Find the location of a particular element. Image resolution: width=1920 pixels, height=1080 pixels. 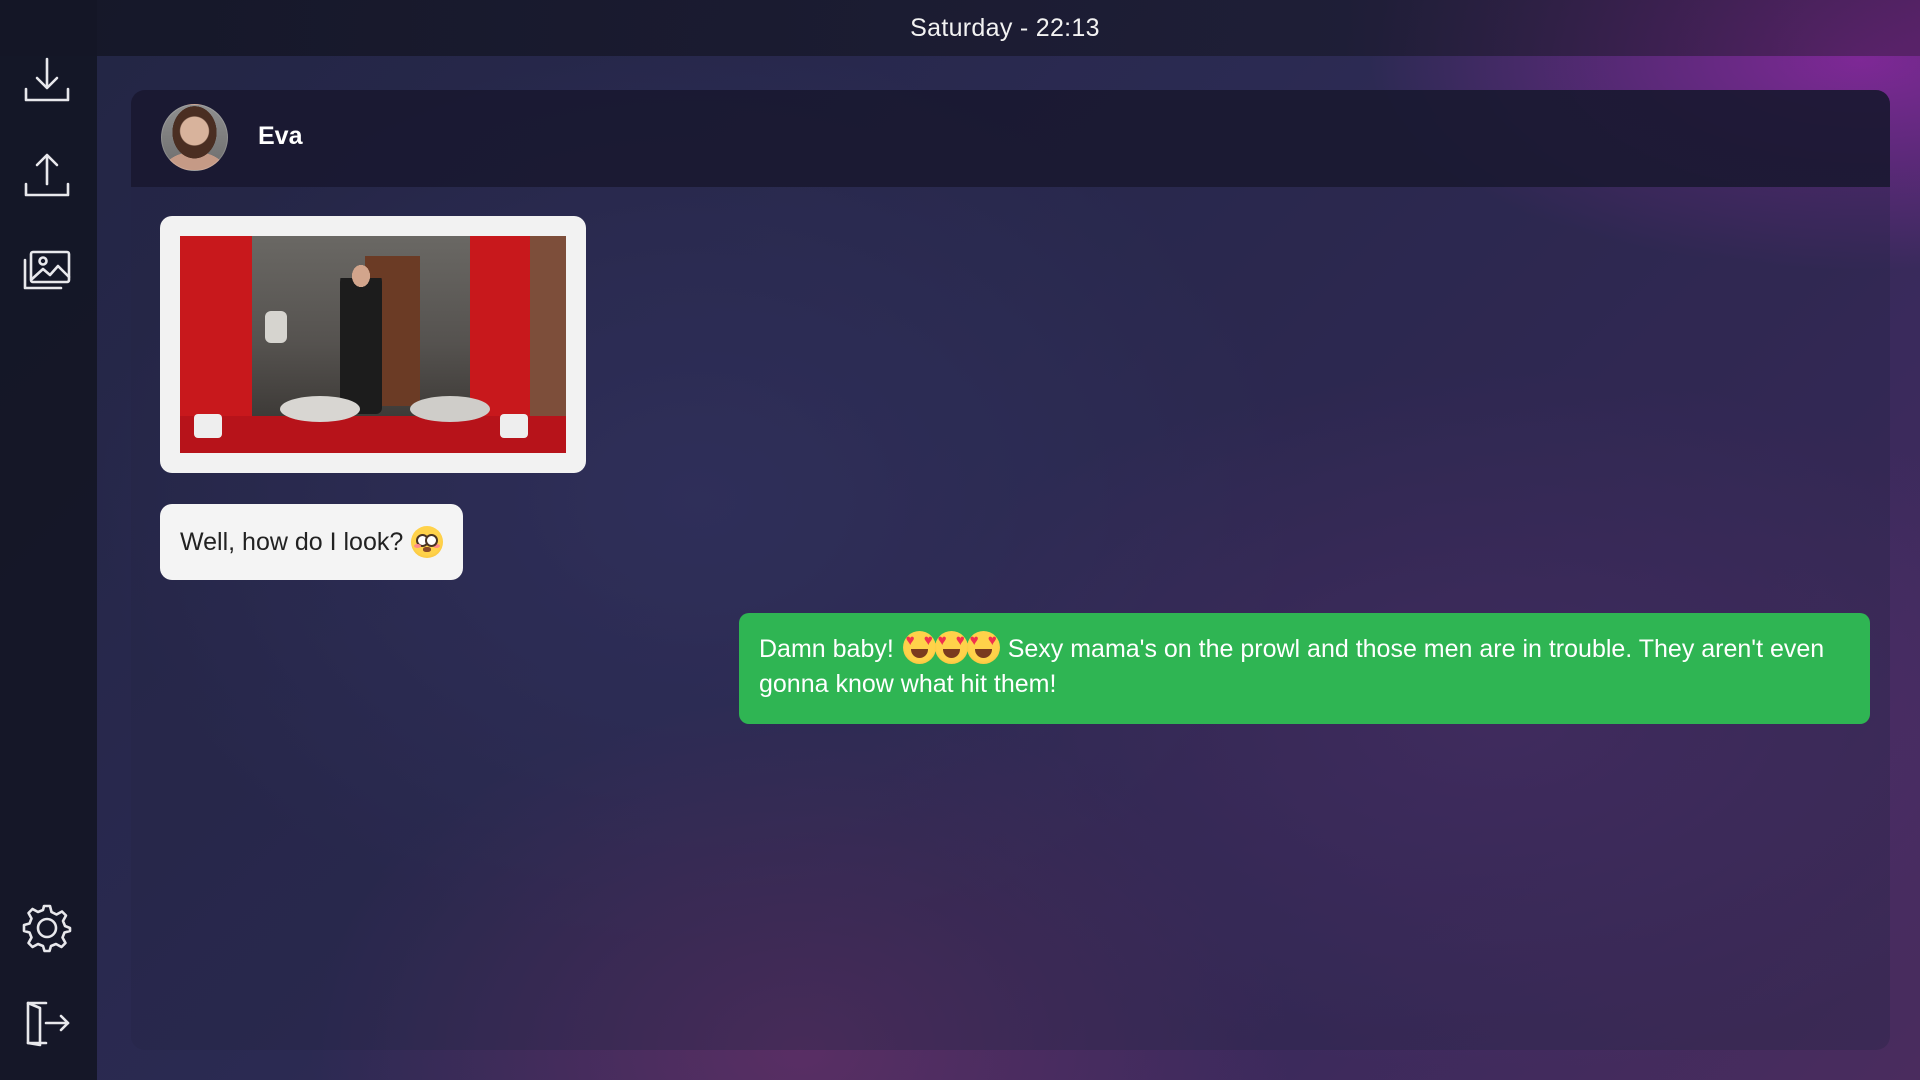

download-icon is located at coordinates (47, 79).